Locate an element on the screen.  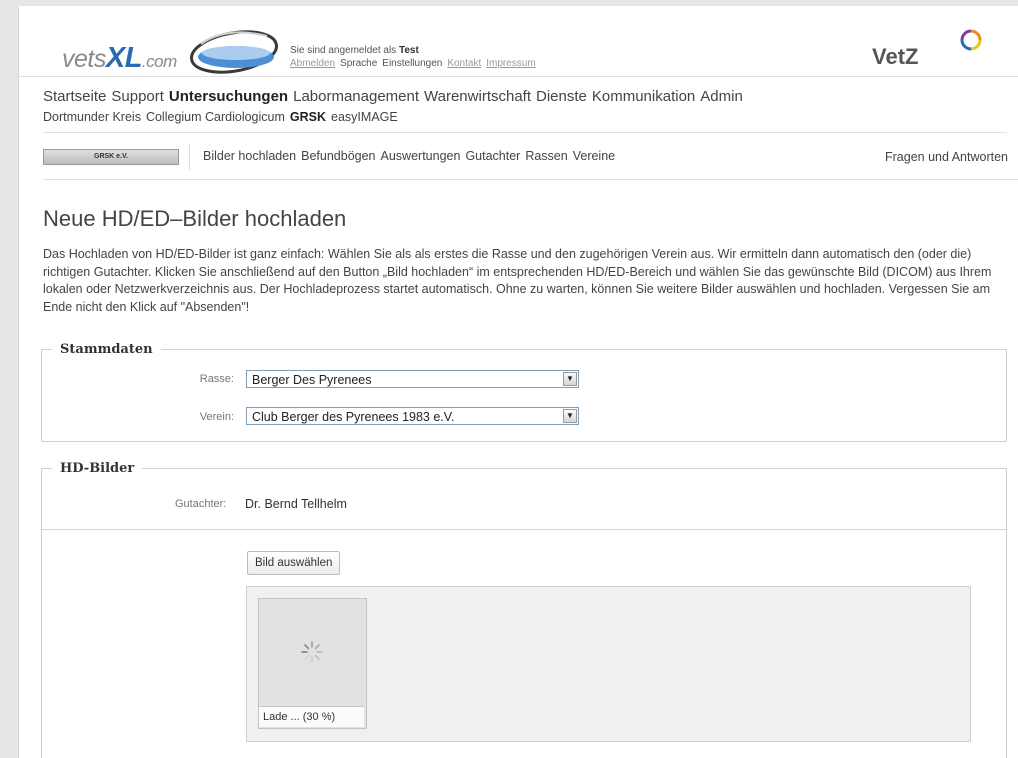
verein-select: Club Berger des Pyrenees 1983 e.V. ▼ is located at coordinates (412, 416).